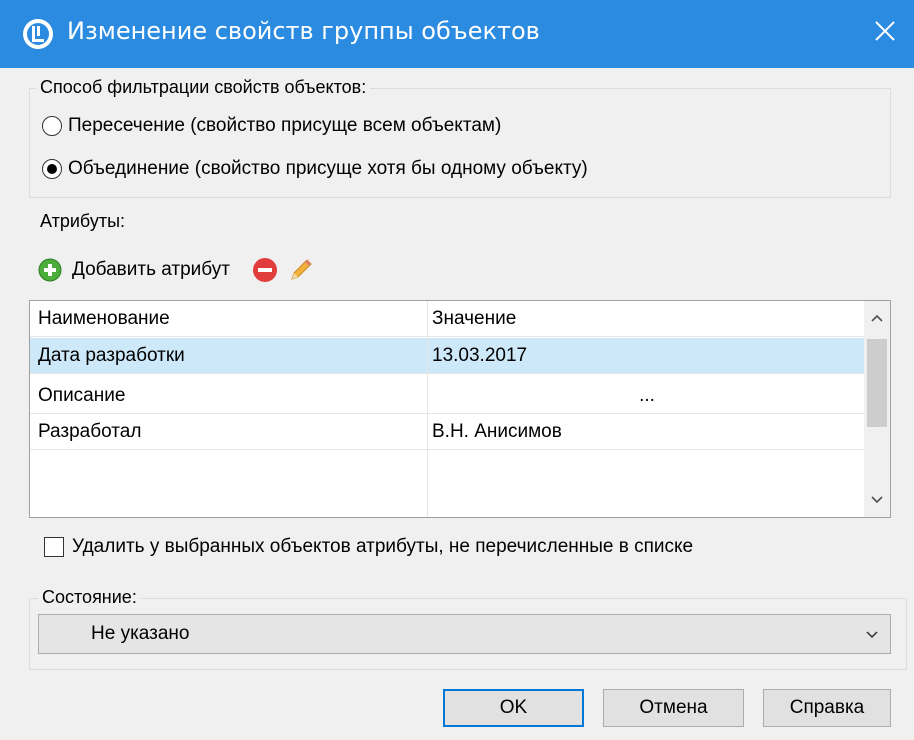 This screenshot has height=740, width=914. I want to click on scroll-thumb, so click(877, 383).